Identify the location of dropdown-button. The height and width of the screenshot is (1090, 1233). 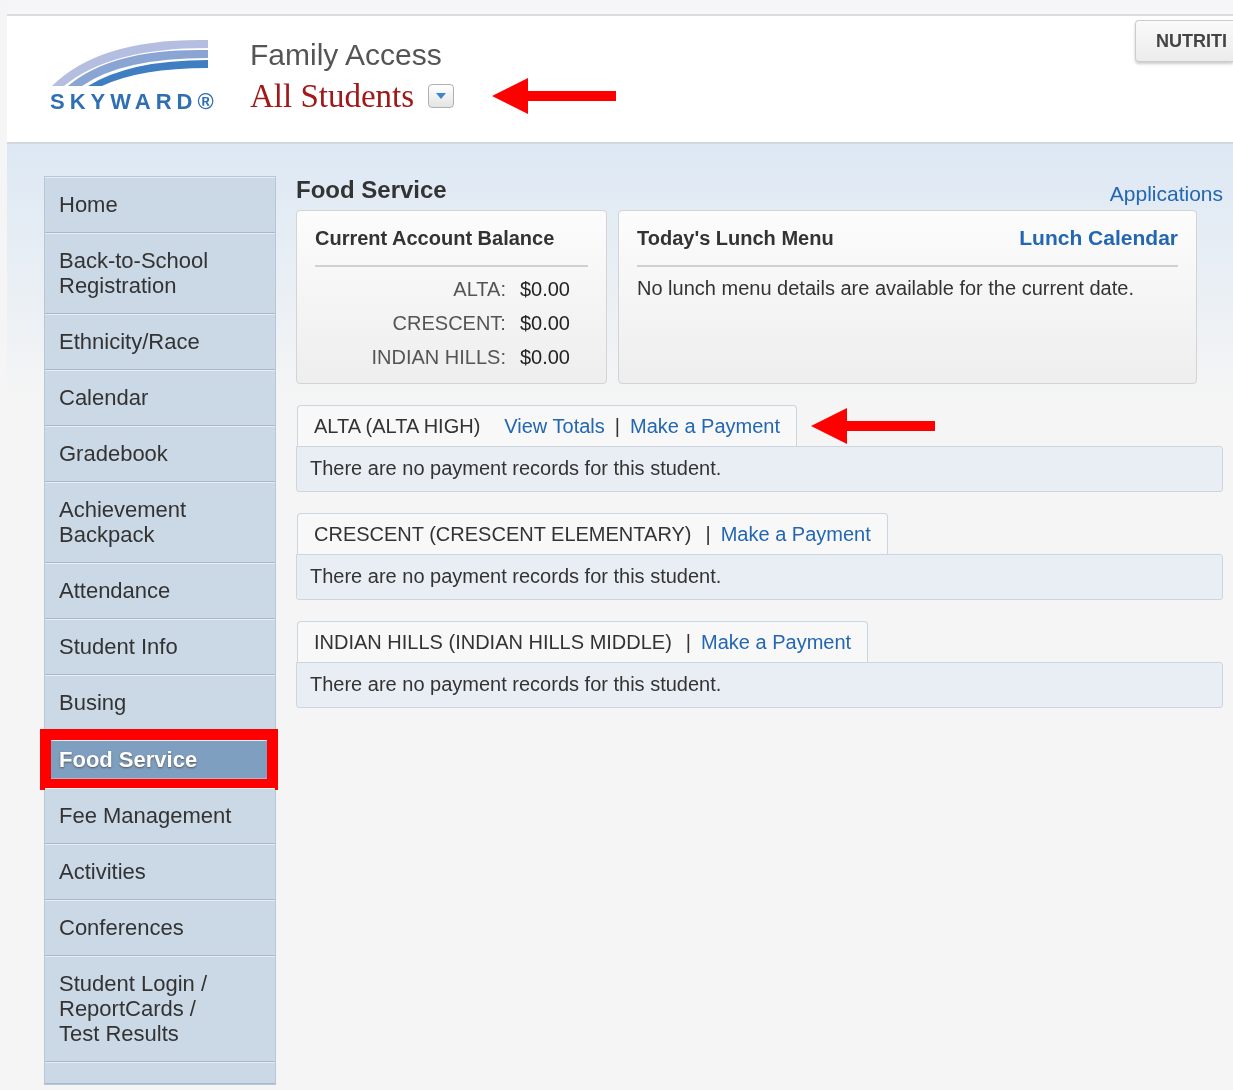
(441, 96).